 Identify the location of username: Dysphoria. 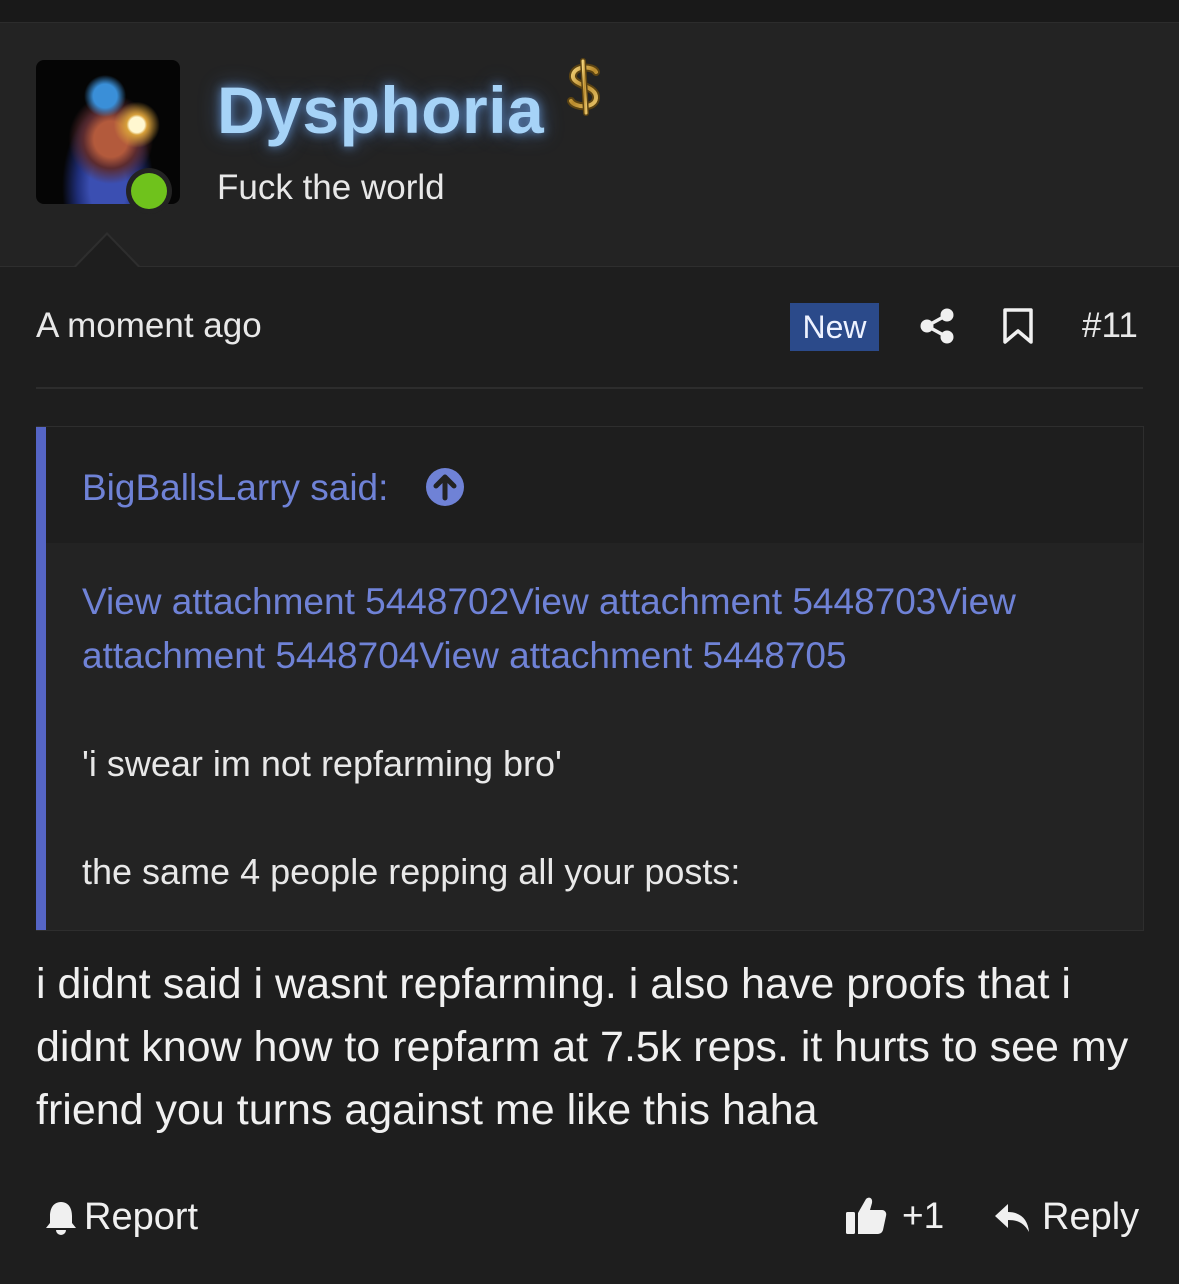
(380, 110).